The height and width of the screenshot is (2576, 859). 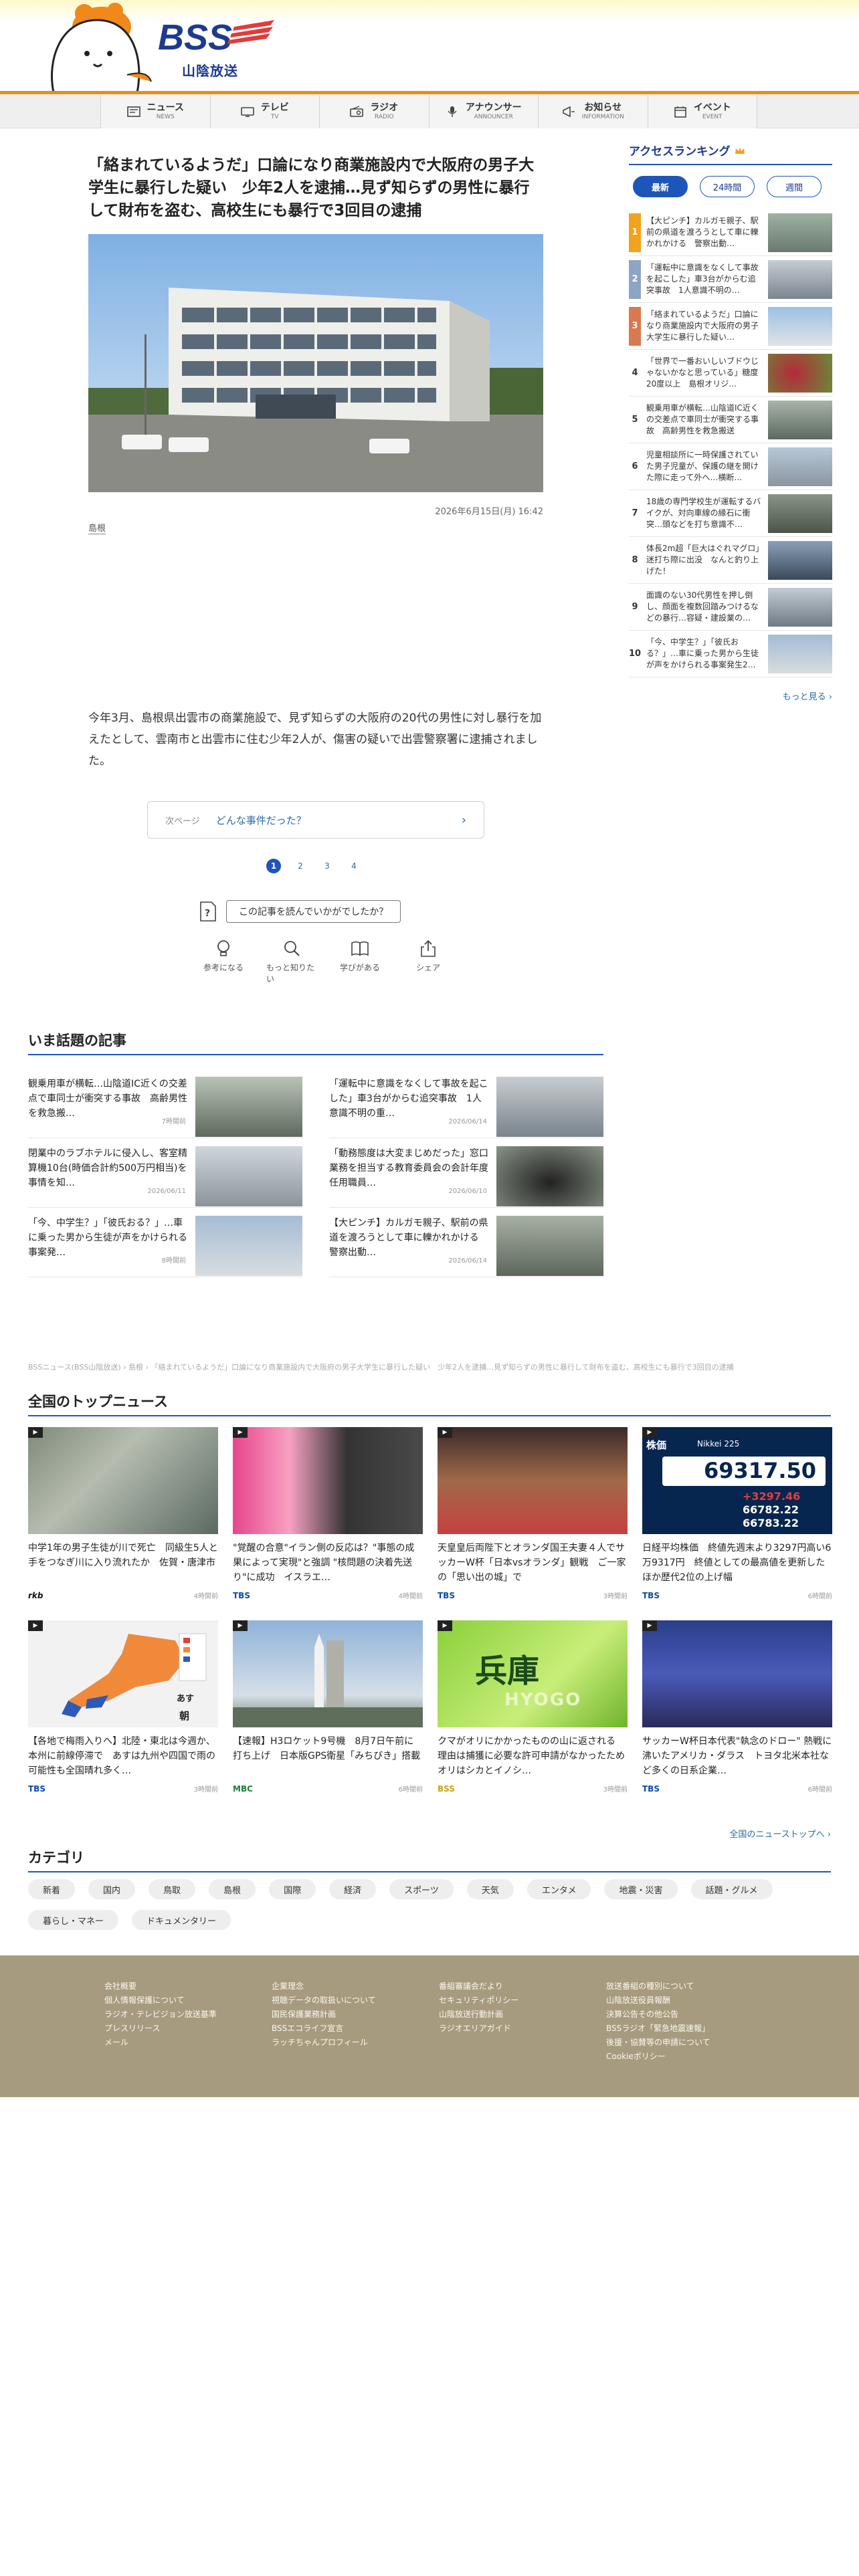 What do you see at coordinates (35, 1595) in the screenshot?
I see `news-source: rkb` at bounding box center [35, 1595].